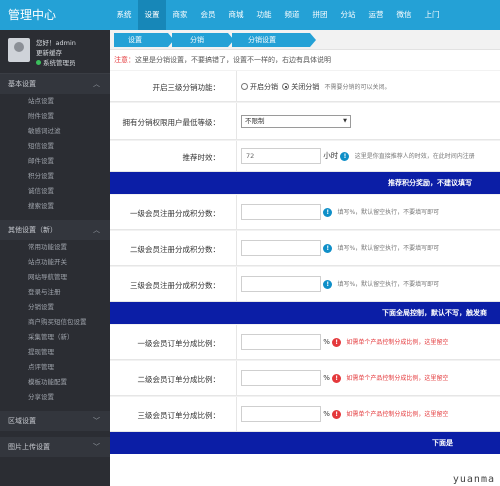  I want to click on order-2-field: % ! 如需单个产品控制分成比例，这里留空, so click(344, 378).